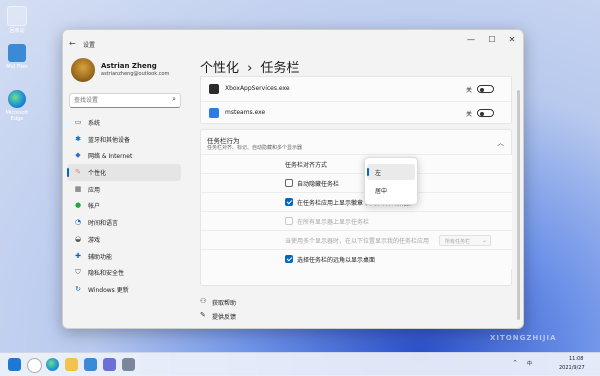 The width and height of the screenshot is (600, 376). Describe the element at coordinates (391, 190) in the screenshot. I see `alignment-option-center: 居中` at that location.